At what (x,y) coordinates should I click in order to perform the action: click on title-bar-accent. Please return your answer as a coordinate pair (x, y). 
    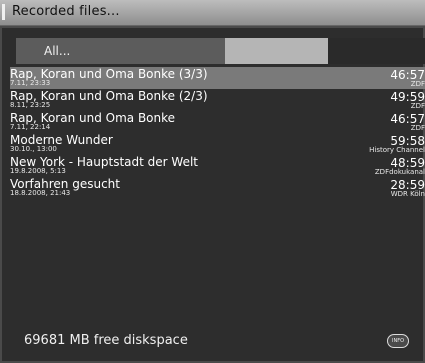
    Looking at the image, I should click on (3, 12).